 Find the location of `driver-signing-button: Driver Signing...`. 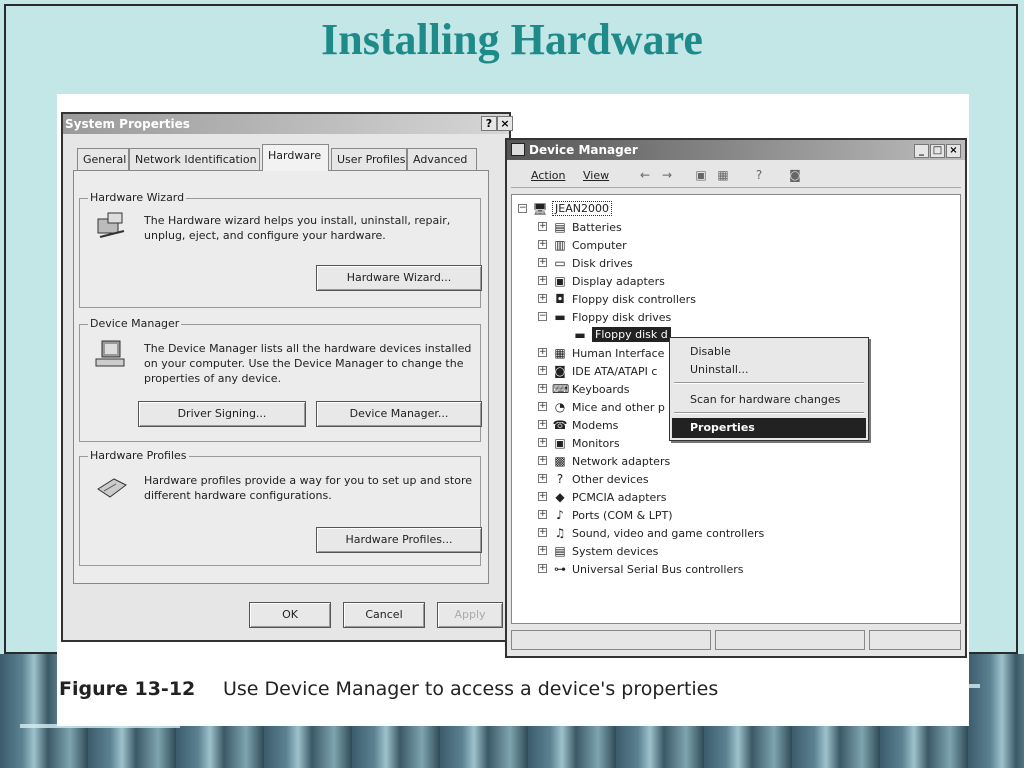

driver-signing-button: Driver Signing... is located at coordinates (222, 414).